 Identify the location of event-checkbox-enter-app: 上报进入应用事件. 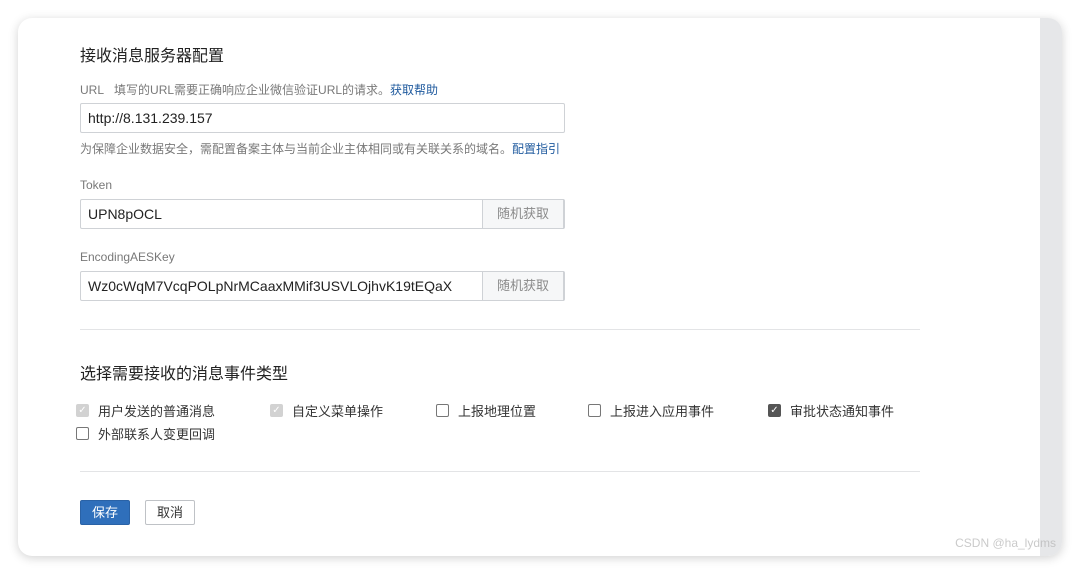
(651, 410).